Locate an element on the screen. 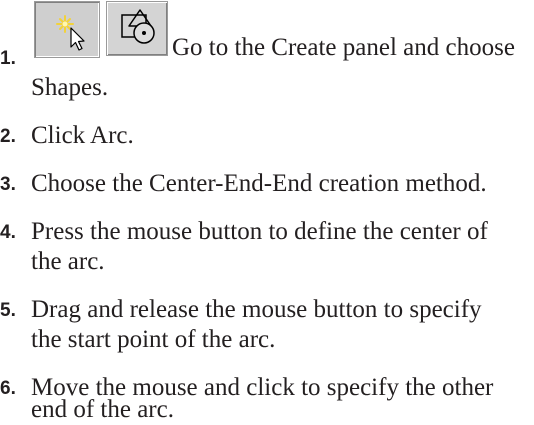  step-text-line: the start point of the arc. is located at coordinates (153, 339).